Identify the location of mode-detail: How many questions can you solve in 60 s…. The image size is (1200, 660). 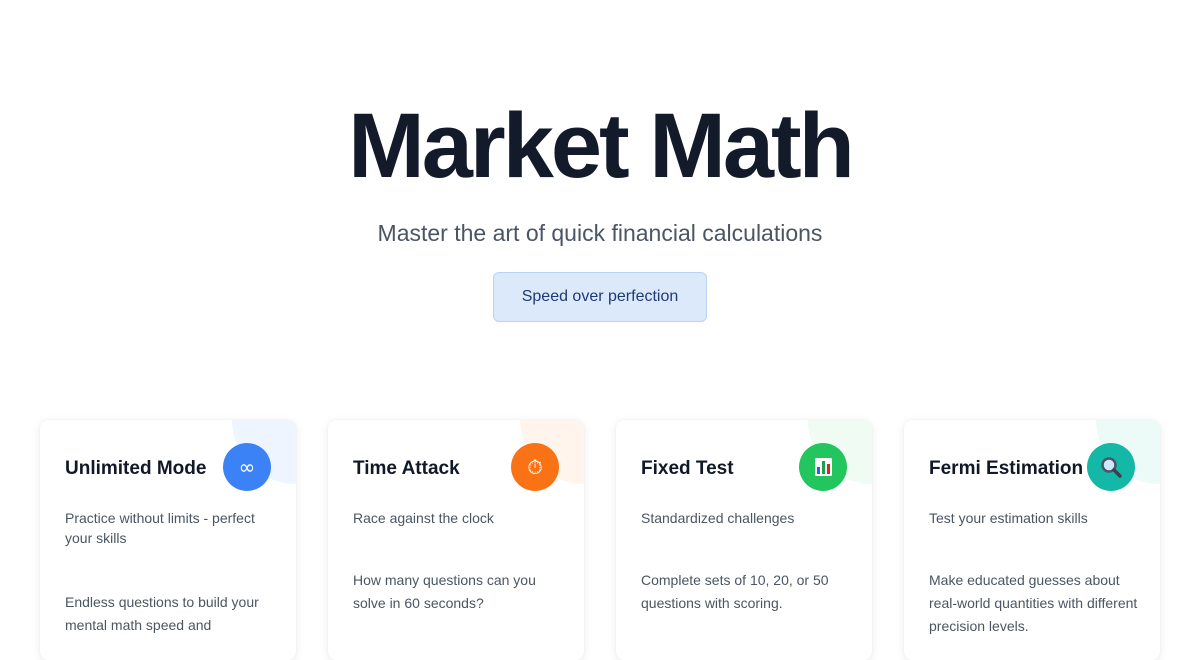
(444, 591).